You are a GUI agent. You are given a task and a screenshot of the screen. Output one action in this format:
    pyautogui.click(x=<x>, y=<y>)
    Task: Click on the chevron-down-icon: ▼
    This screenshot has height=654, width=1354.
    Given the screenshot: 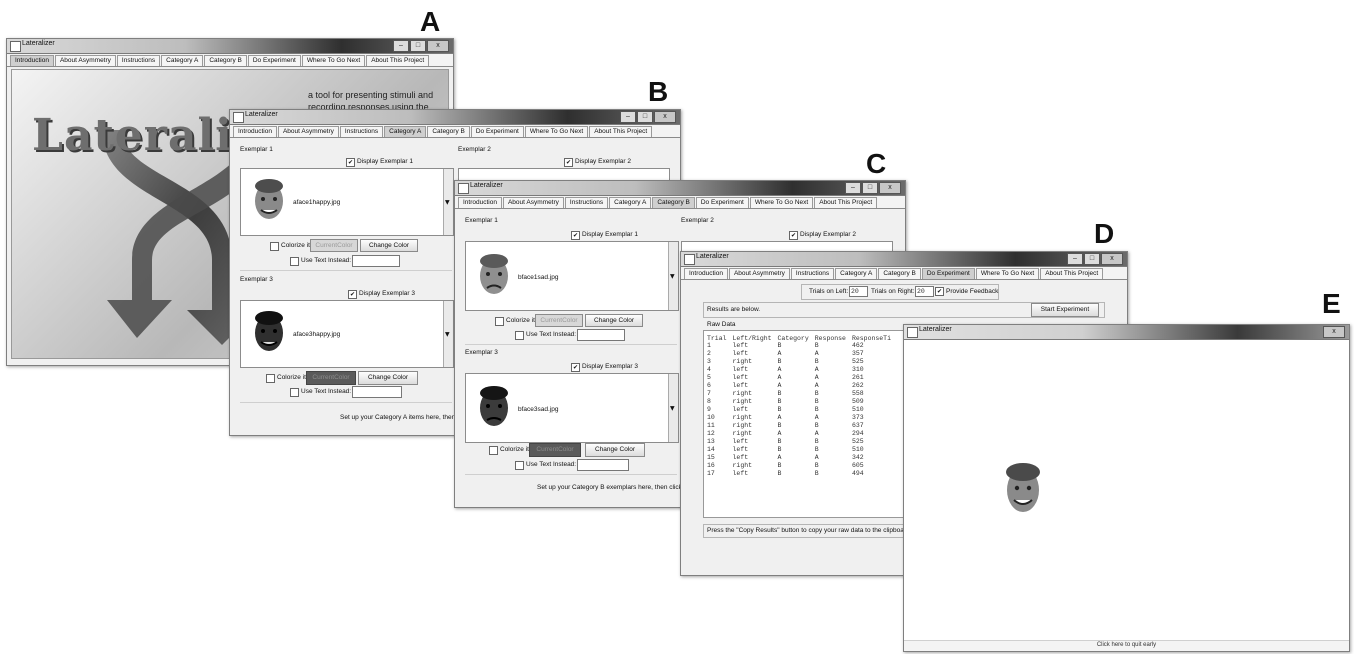 What is the action you would take?
    pyautogui.click(x=447, y=202)
    